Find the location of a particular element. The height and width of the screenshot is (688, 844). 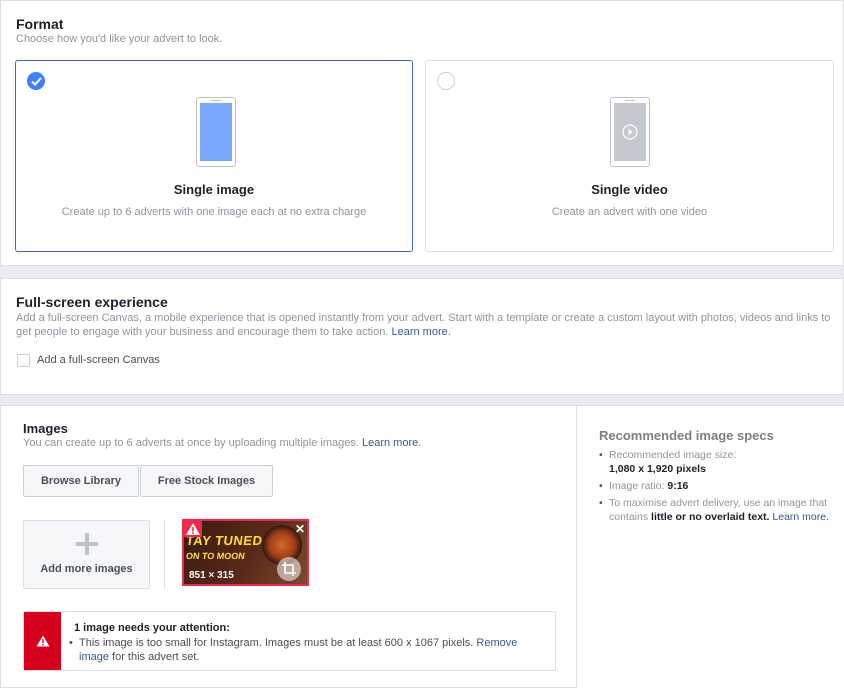

image-dimensions: 851 × 315 is located at coordinates (211, 575).